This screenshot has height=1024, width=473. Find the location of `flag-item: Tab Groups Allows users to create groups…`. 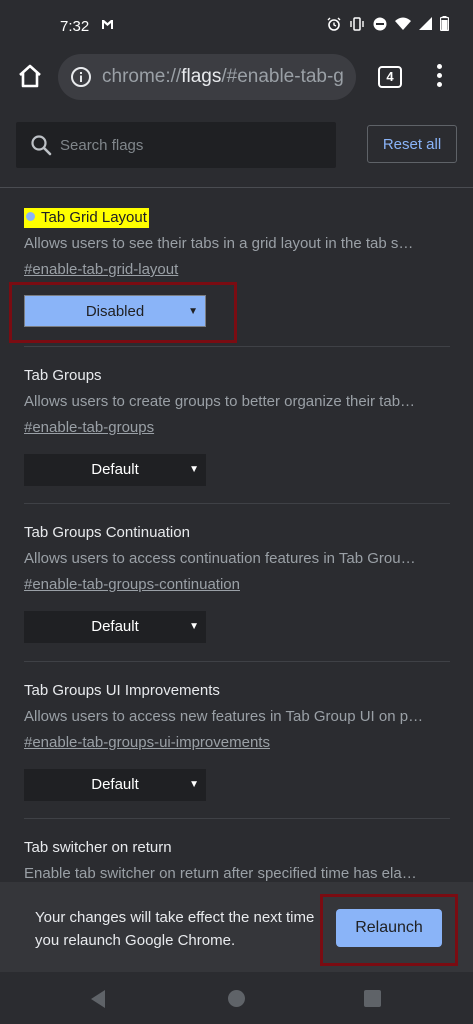

flag-item: Tab Groups Allows users to create groups… is located at coordinates (237, 426).